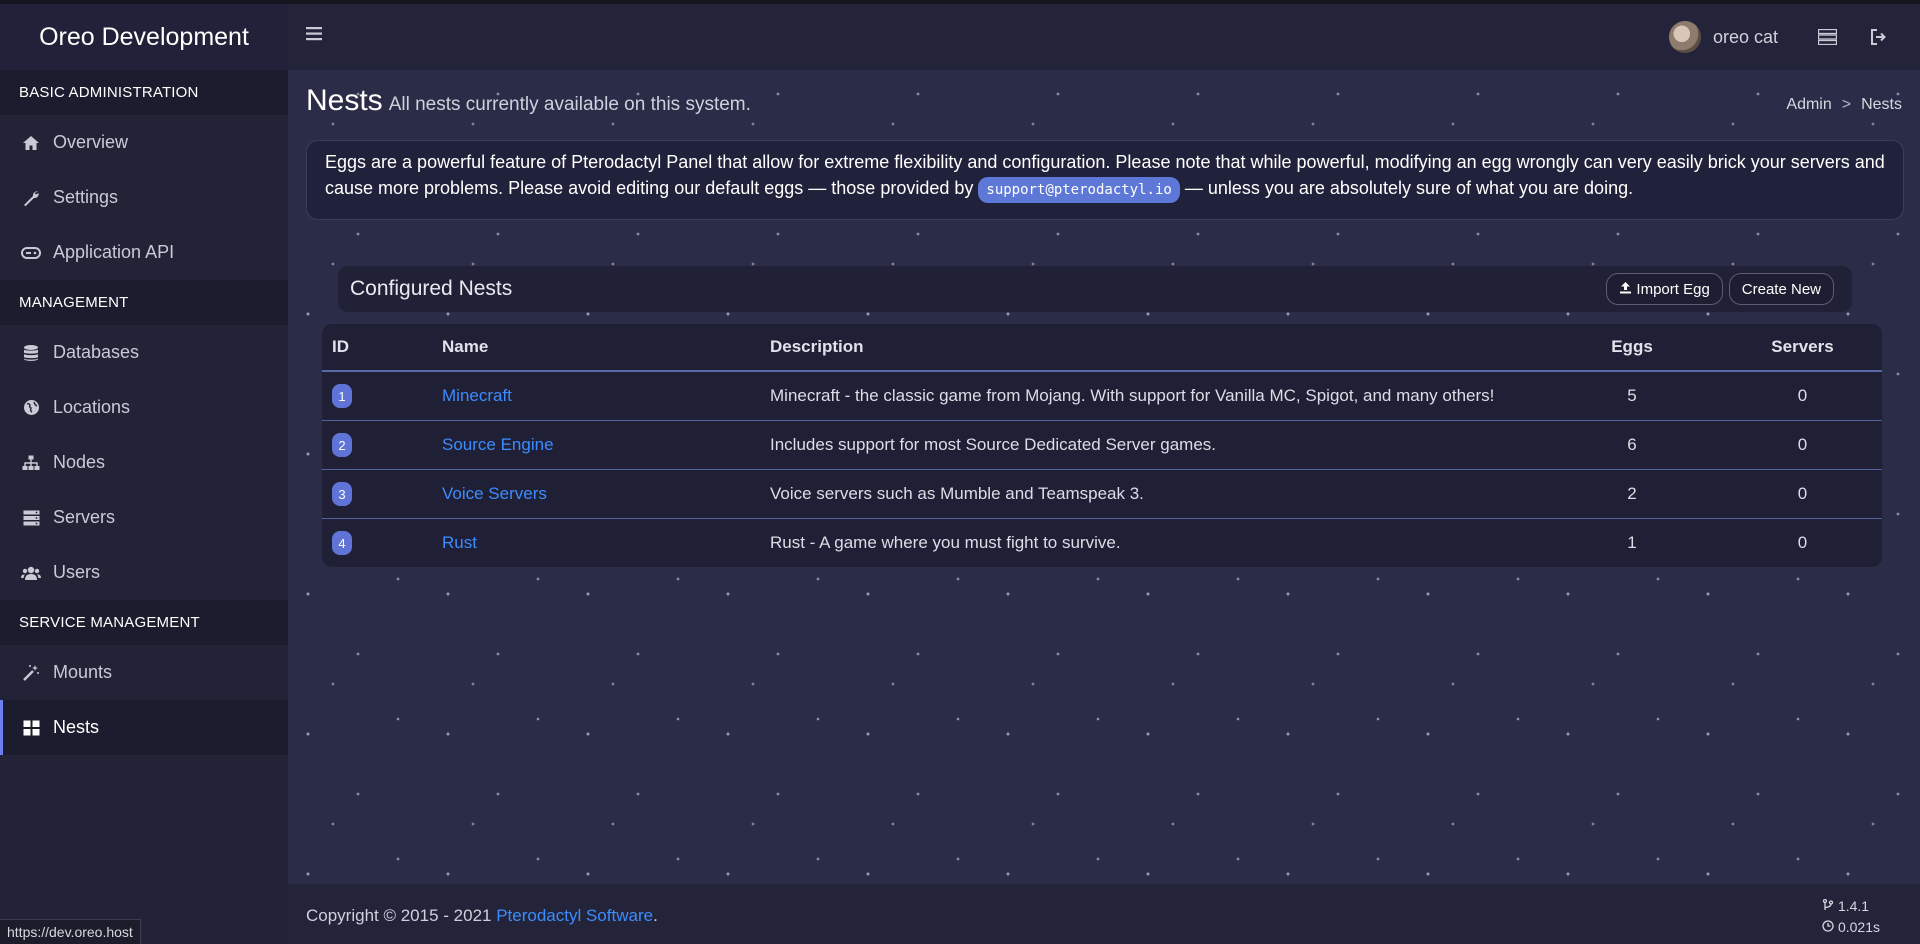  What do you see at coordinates (144, 462) in the screenshot?
I see `sidebar-item-nodes: Nodes` at bounding box center [144, 462].